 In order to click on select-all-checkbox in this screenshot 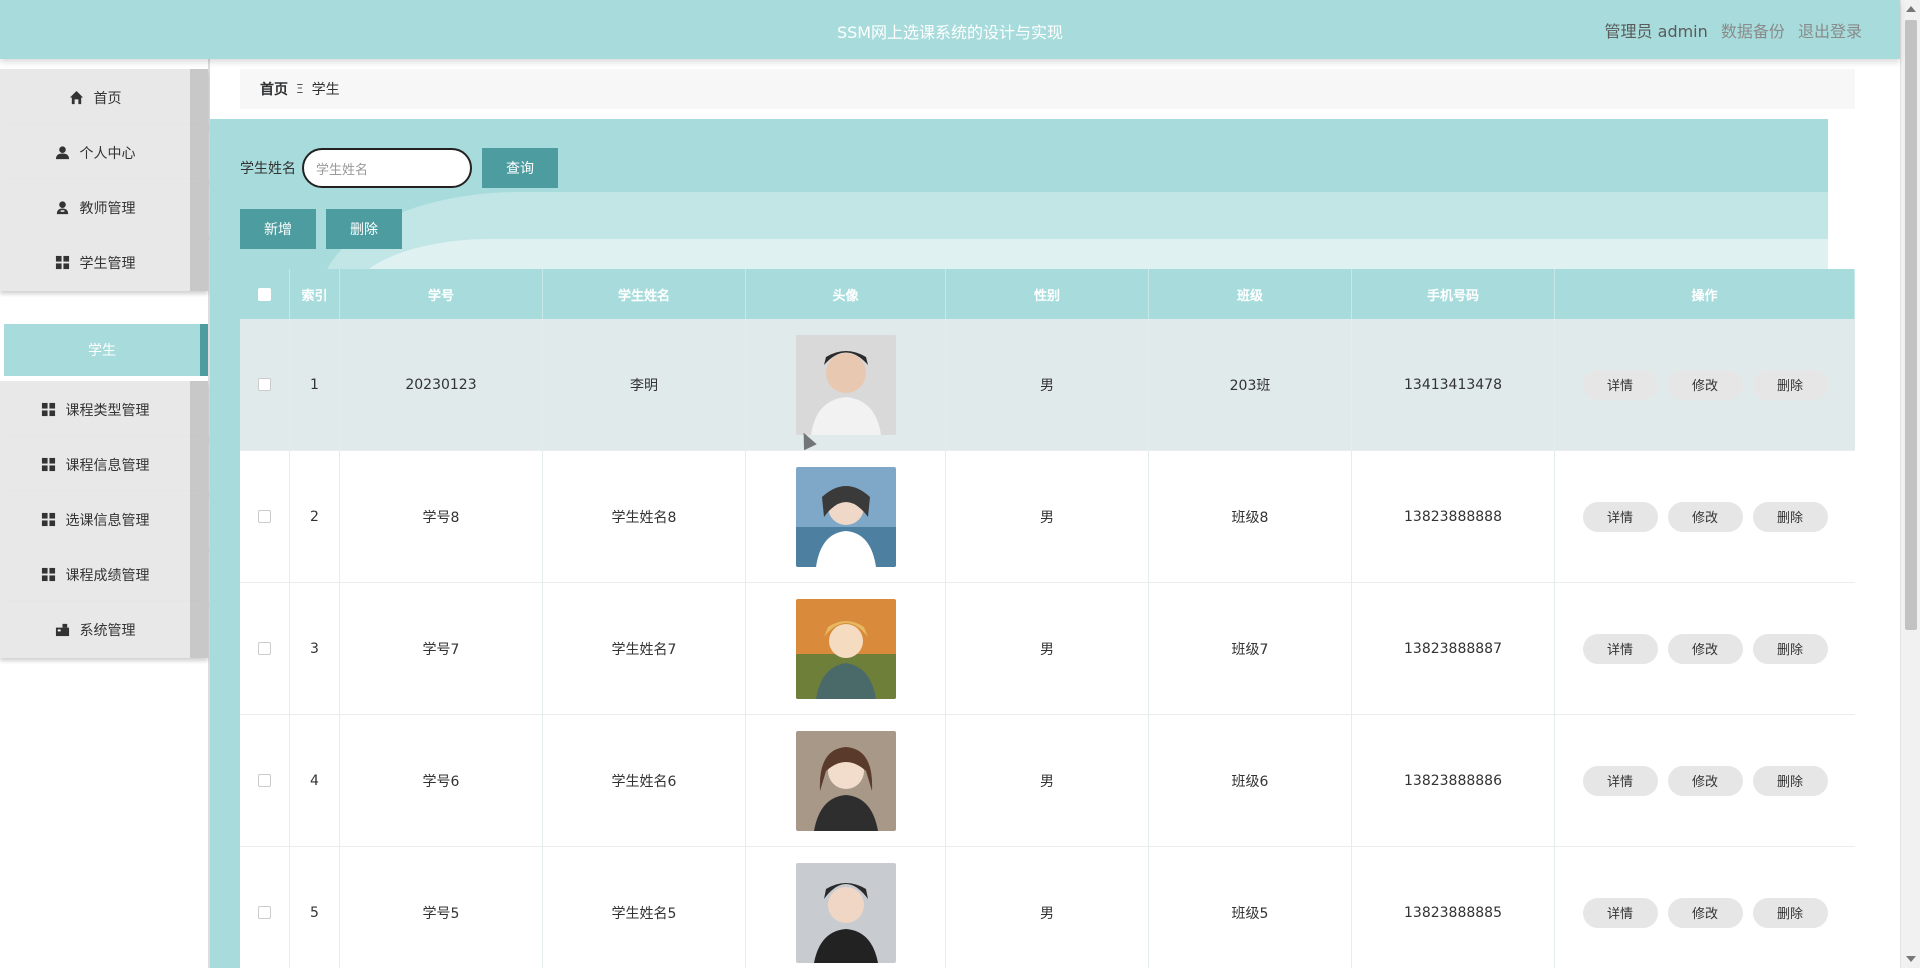, I will do `click(264, 294)`.